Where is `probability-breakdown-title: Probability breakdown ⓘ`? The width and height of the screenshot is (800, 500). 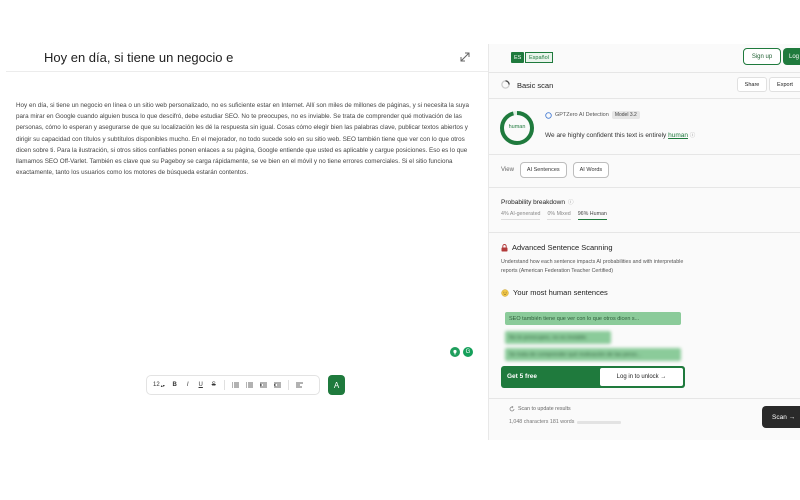
probability-breakdown-title: Probability breakdown ⓘ is located at coordinates (537, 202).